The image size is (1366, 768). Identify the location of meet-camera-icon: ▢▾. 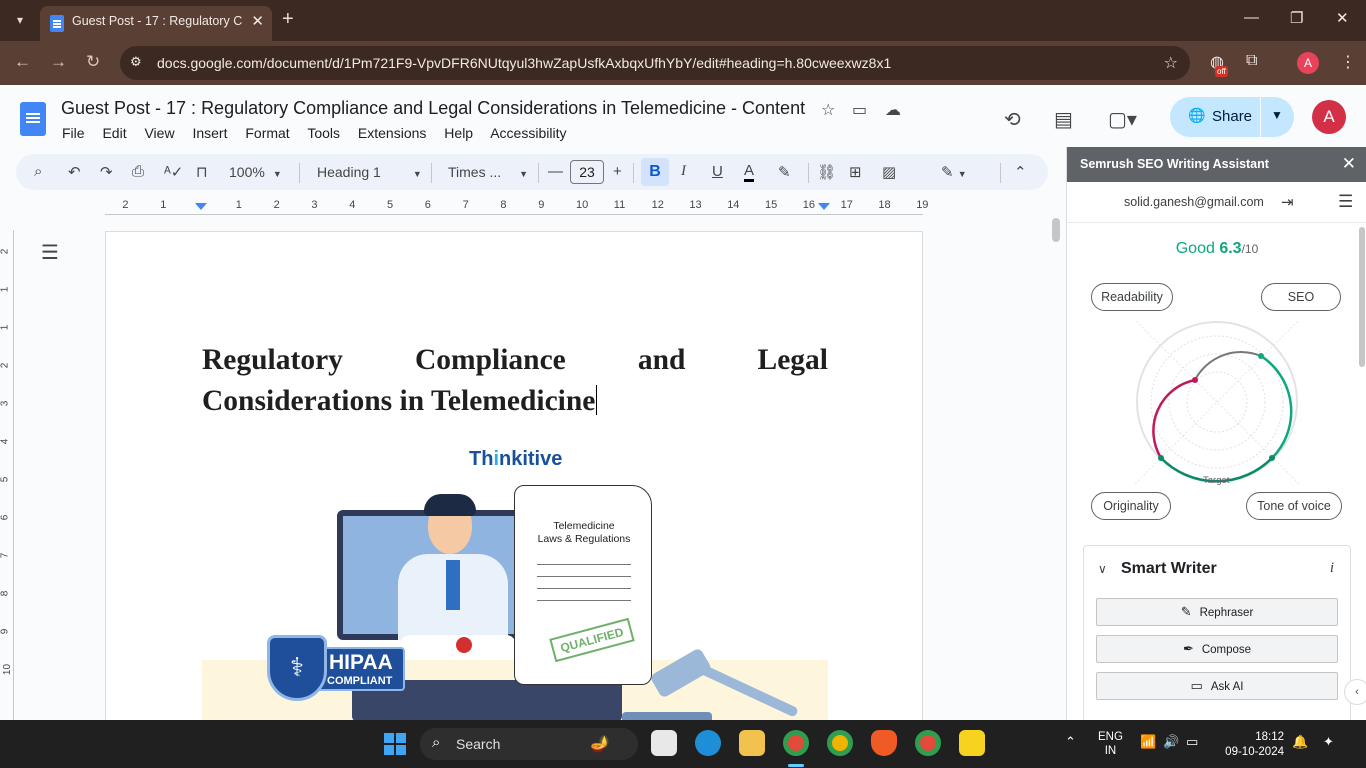
(1122, 119).